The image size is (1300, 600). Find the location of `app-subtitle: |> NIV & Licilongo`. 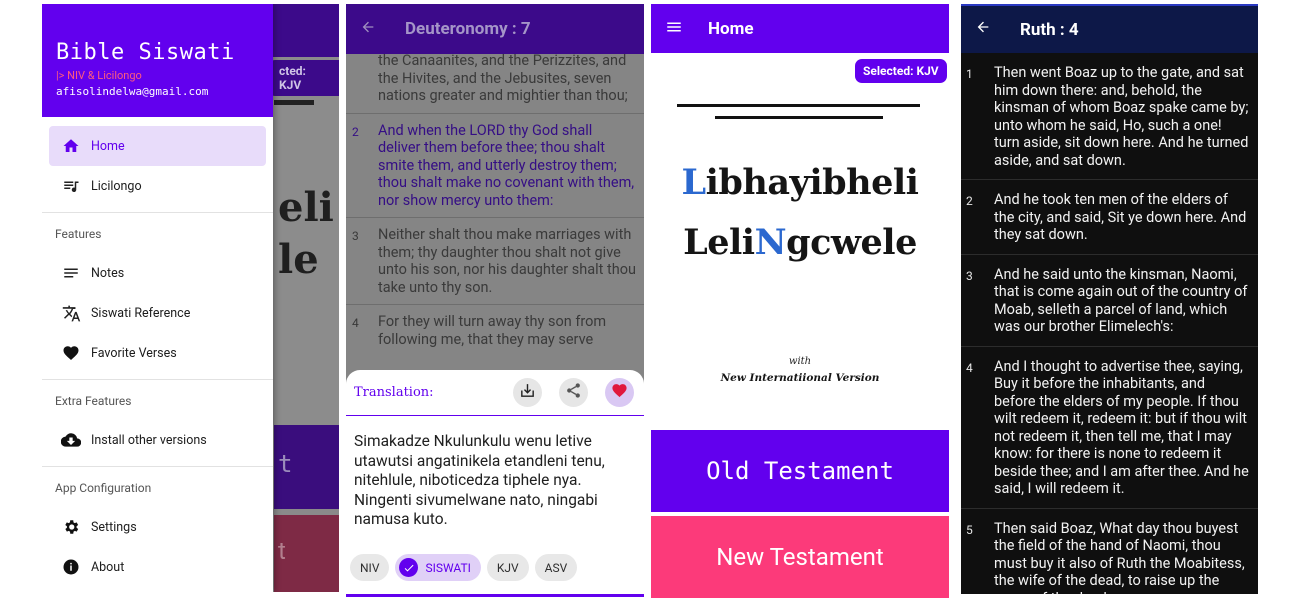

app-subtitle: |> NIV & Licilongo is located at coordinates (99, 75).